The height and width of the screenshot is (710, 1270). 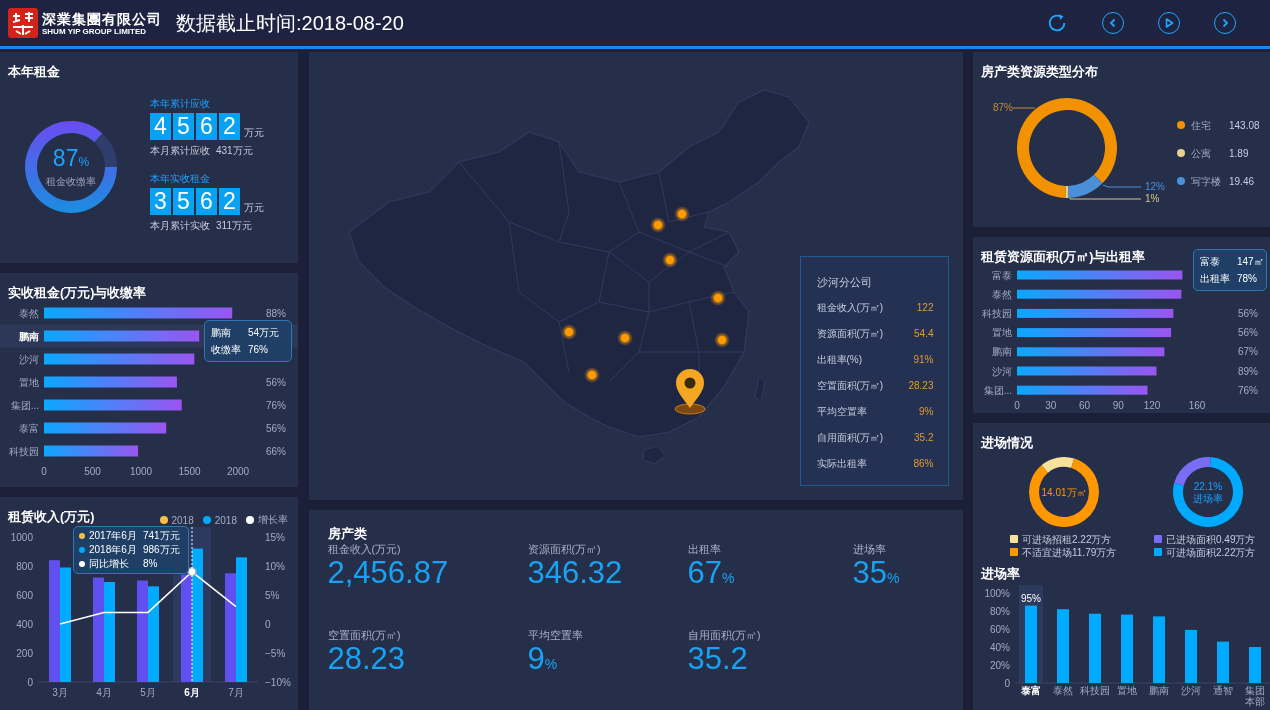 I want to click on stat-label: 租金收入(万元), so click(x=364, y=549).